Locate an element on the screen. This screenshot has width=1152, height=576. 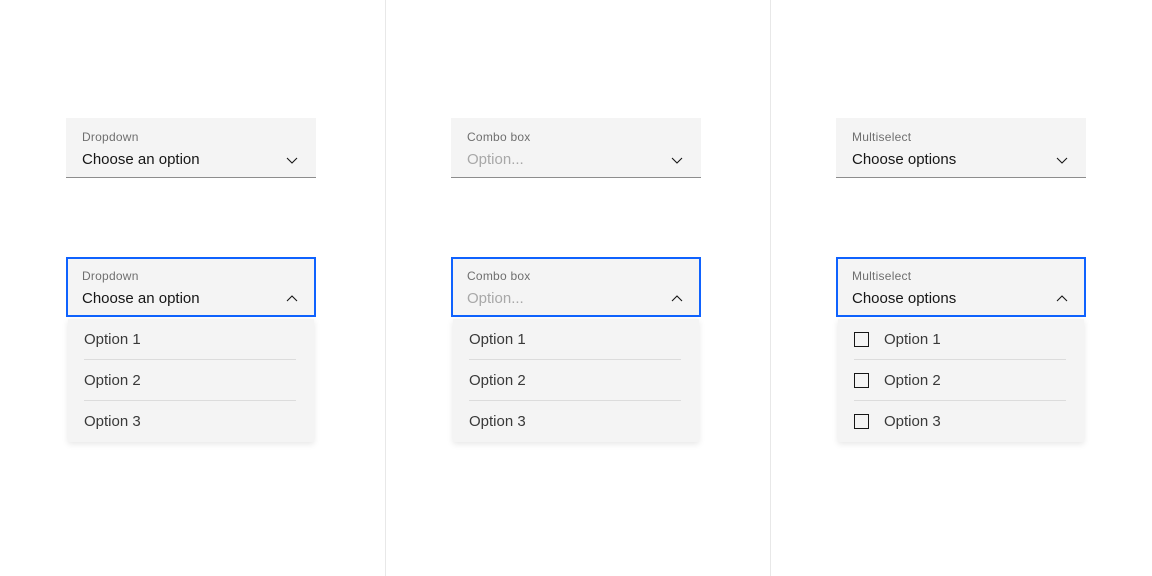
dropdown-field-open: Dropdown Choose an option is located at coordinates (191, 287).